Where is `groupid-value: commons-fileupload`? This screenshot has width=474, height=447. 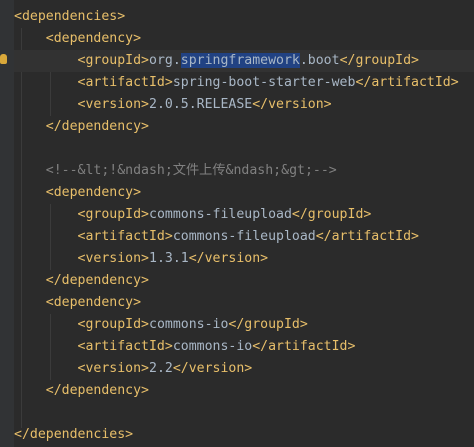
groupid-value: commons-fileupload is located at coordinates (220, 214).